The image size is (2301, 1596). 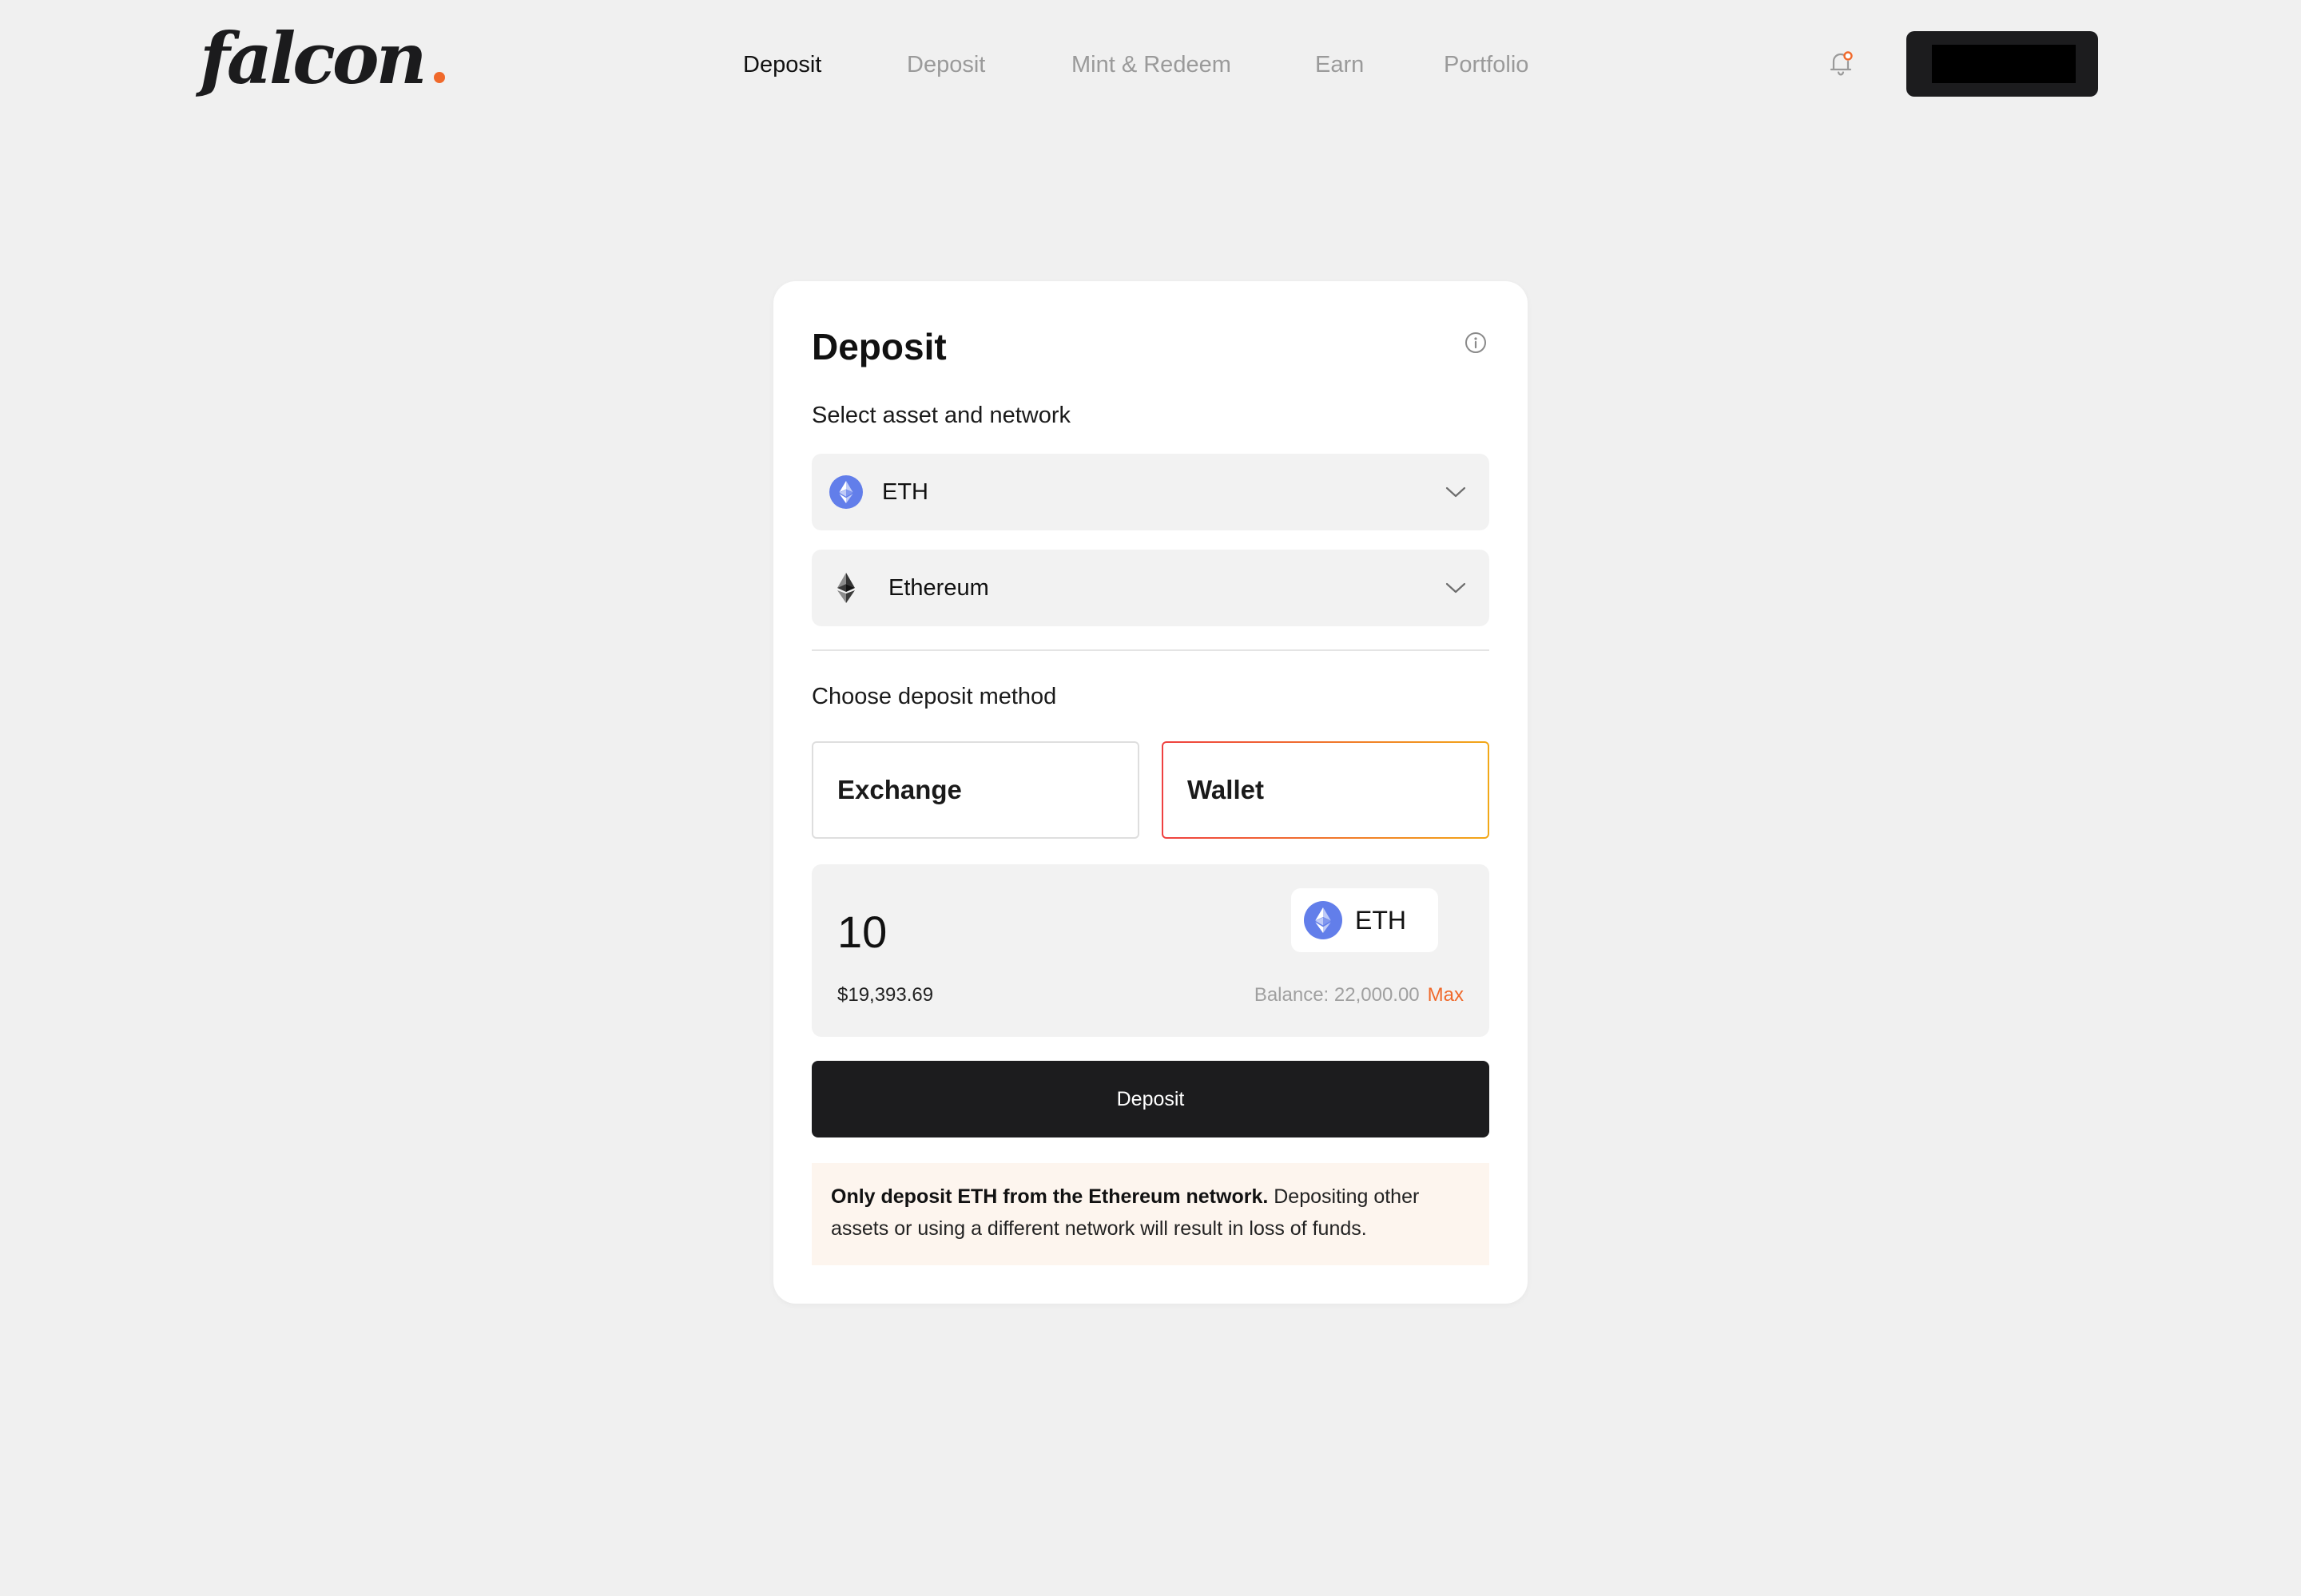 I want to click on method-label-wallet: Wallet, so click(x=1225, y=789).